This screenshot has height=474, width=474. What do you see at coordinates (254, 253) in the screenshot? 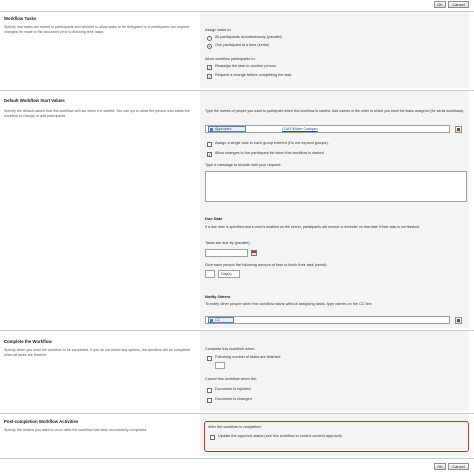
I see `calendar-icon` at bounding box center [254, 253].